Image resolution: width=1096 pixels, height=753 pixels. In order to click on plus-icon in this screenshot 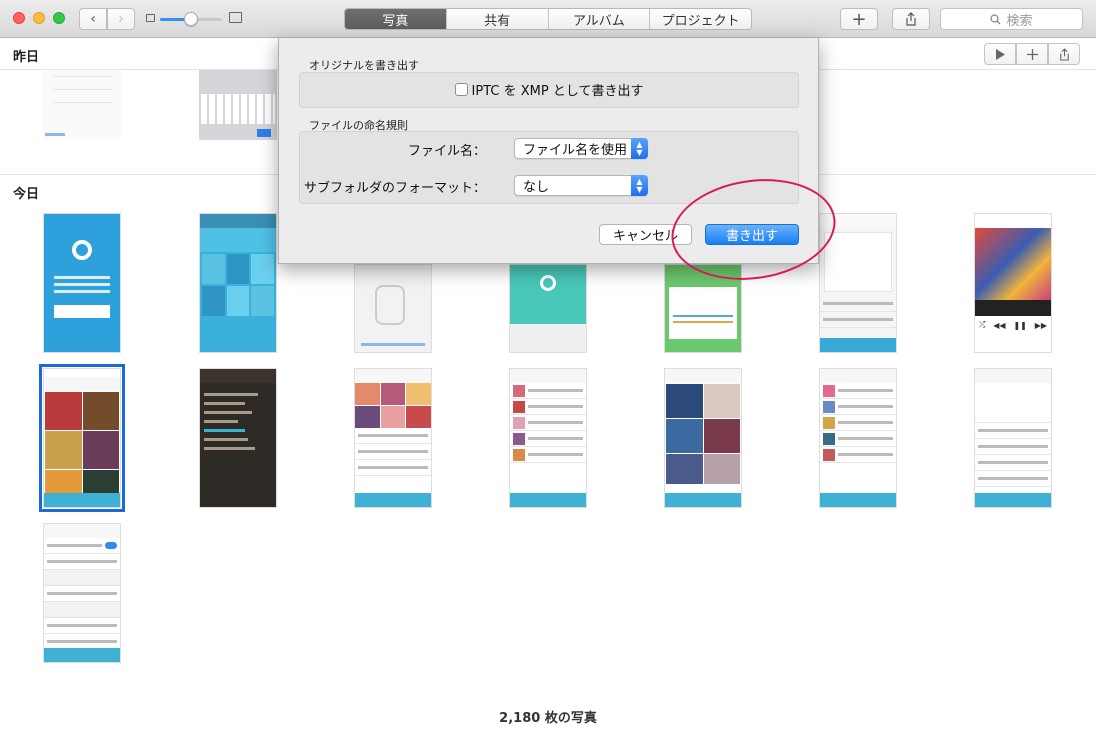, I will do `click(1032, 54)`.